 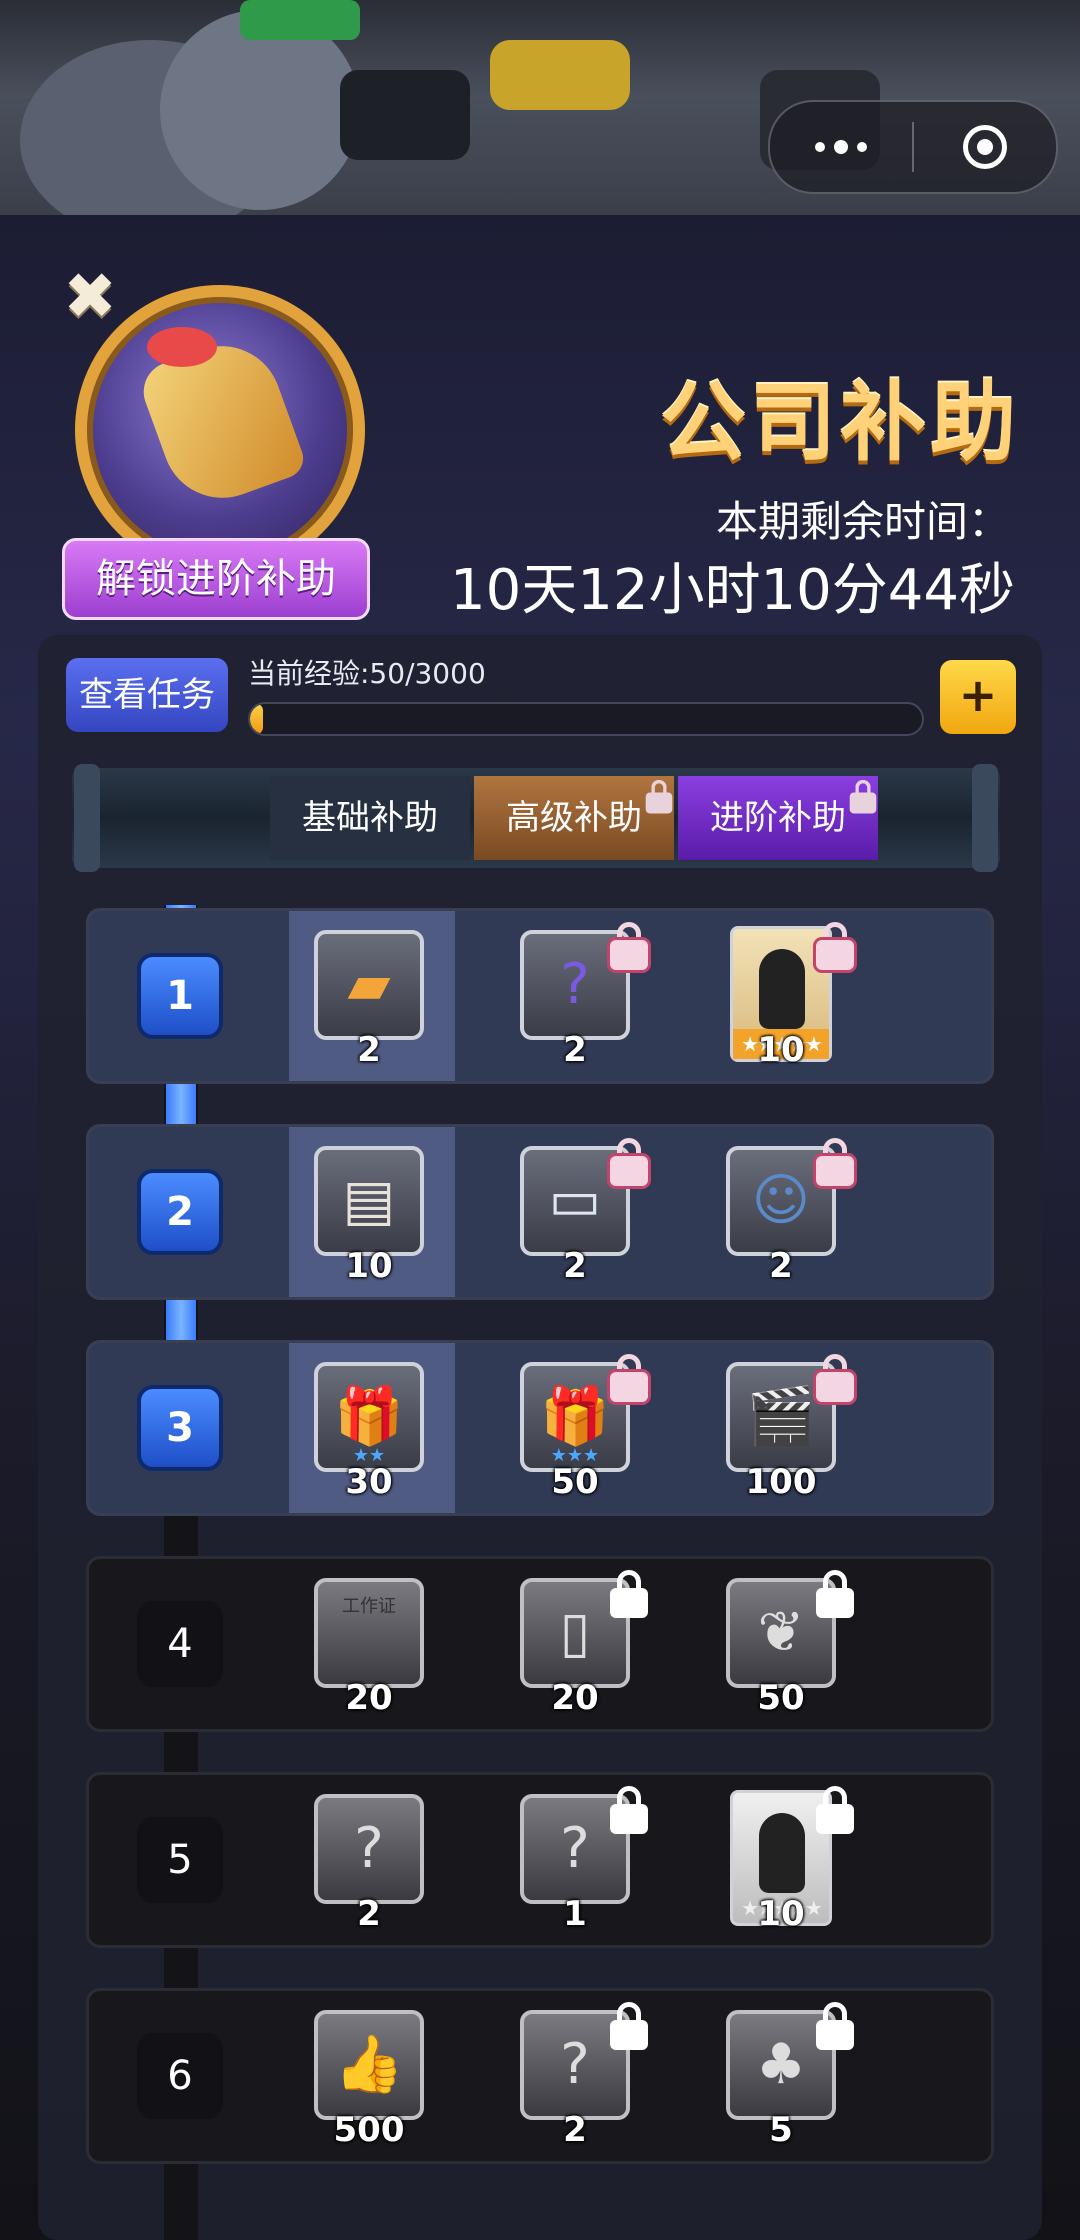 I want to click on reward-item: ?, so click(x=369, y=1849).